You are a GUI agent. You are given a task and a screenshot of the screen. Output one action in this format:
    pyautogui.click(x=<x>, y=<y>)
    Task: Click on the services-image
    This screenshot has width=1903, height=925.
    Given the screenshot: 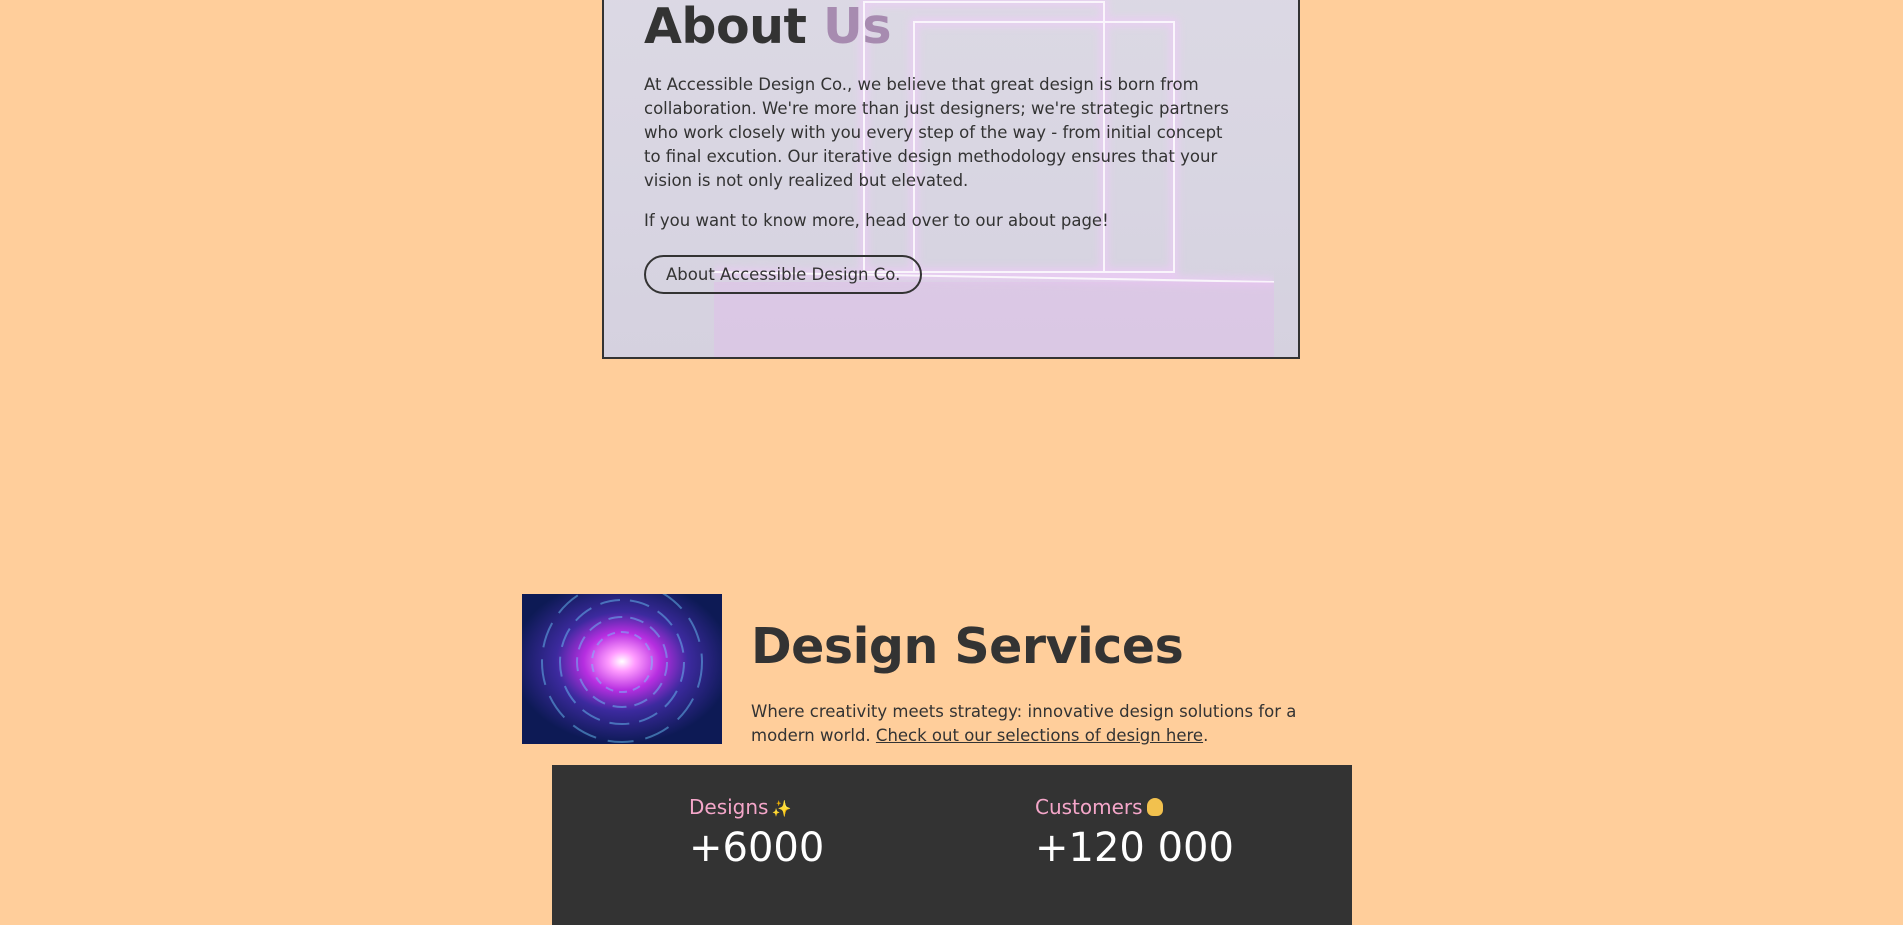 What is the action you would take?
    pyautogui.click(x=622, y=669)
    